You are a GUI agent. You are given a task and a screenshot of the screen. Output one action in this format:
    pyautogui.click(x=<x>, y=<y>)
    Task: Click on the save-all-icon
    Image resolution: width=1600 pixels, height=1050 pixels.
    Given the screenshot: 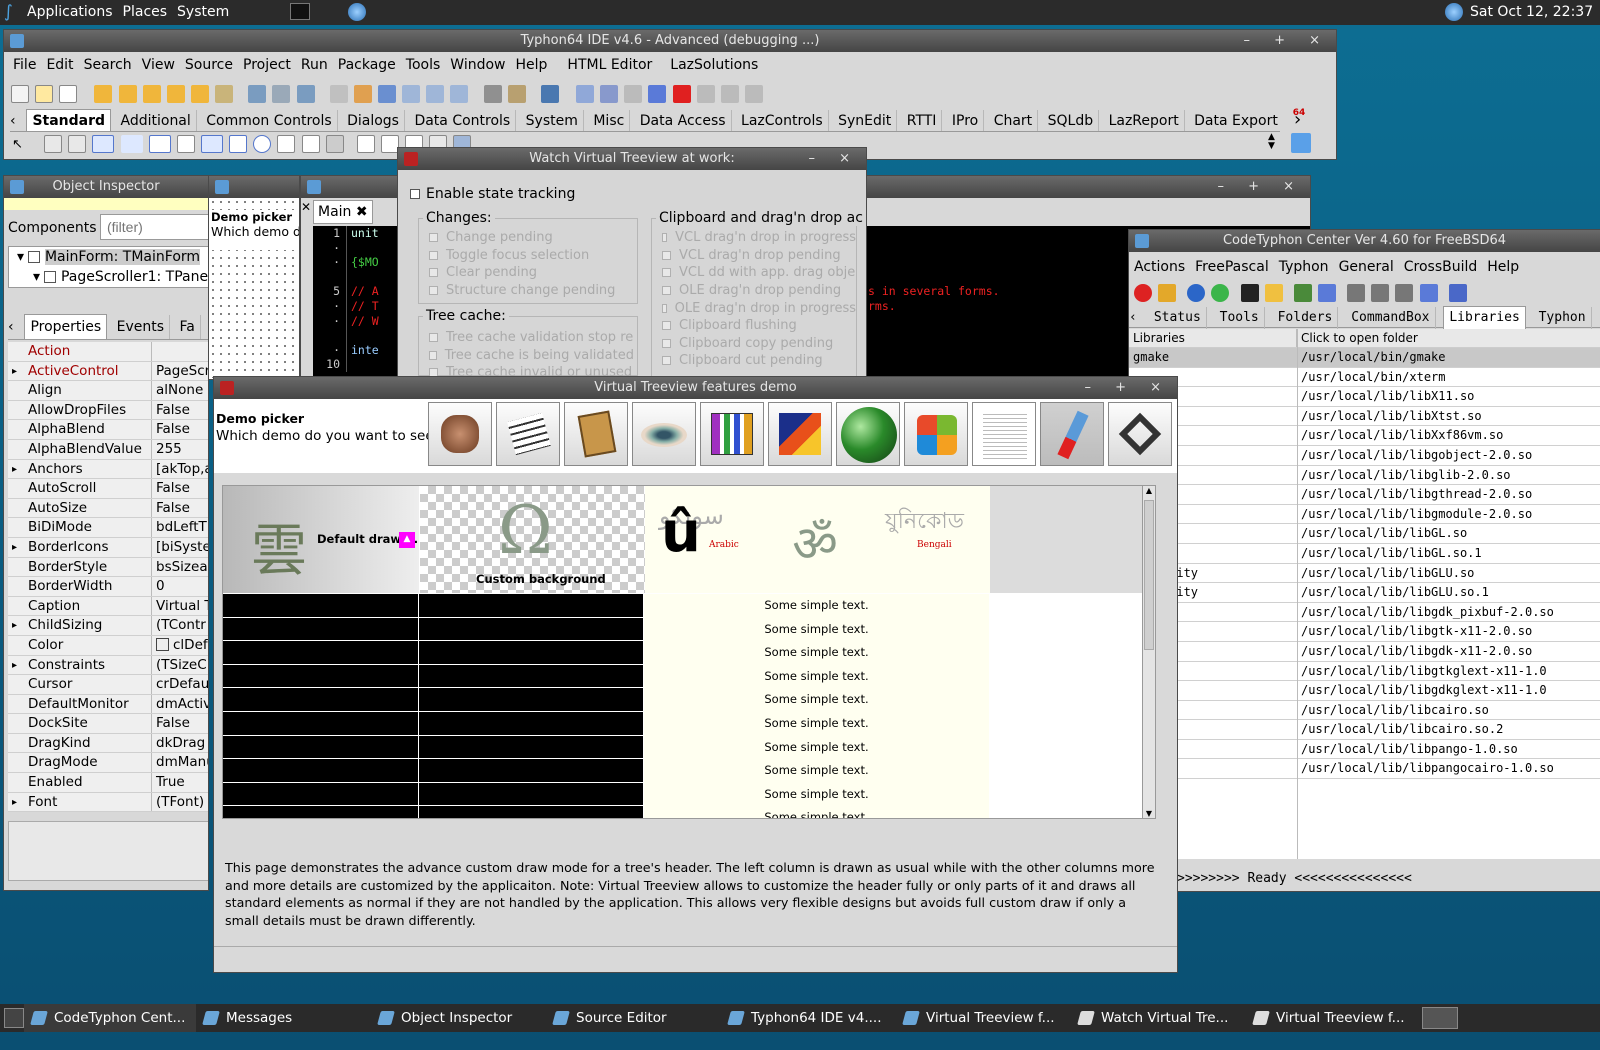 What is the action you would take?
    pyautogui.click(x=175, y=94)
    